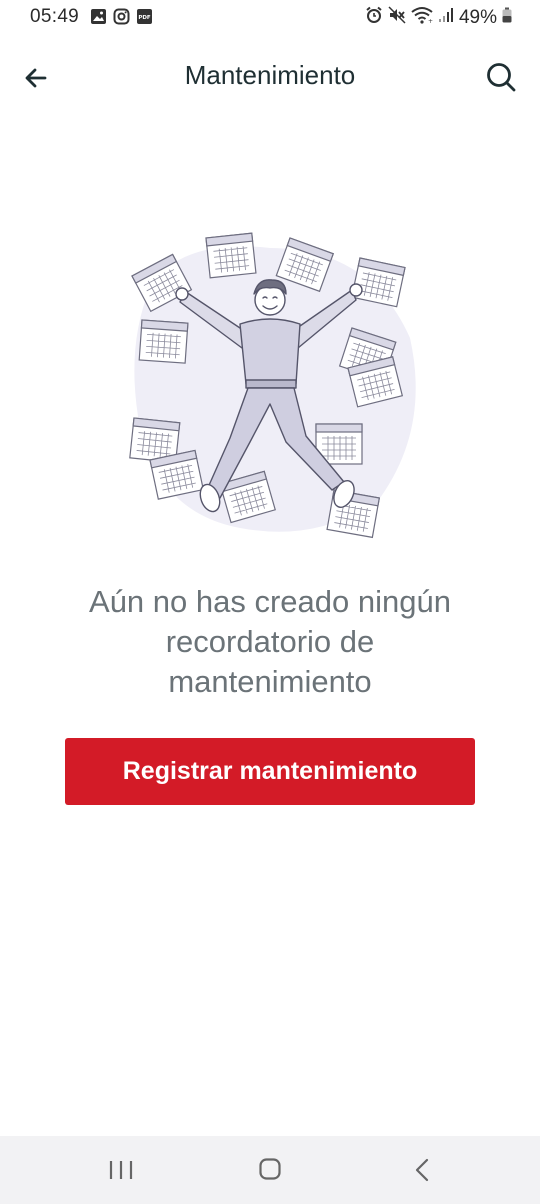  I want to click on app-bar: Mantenimiento, so click(270, 77).